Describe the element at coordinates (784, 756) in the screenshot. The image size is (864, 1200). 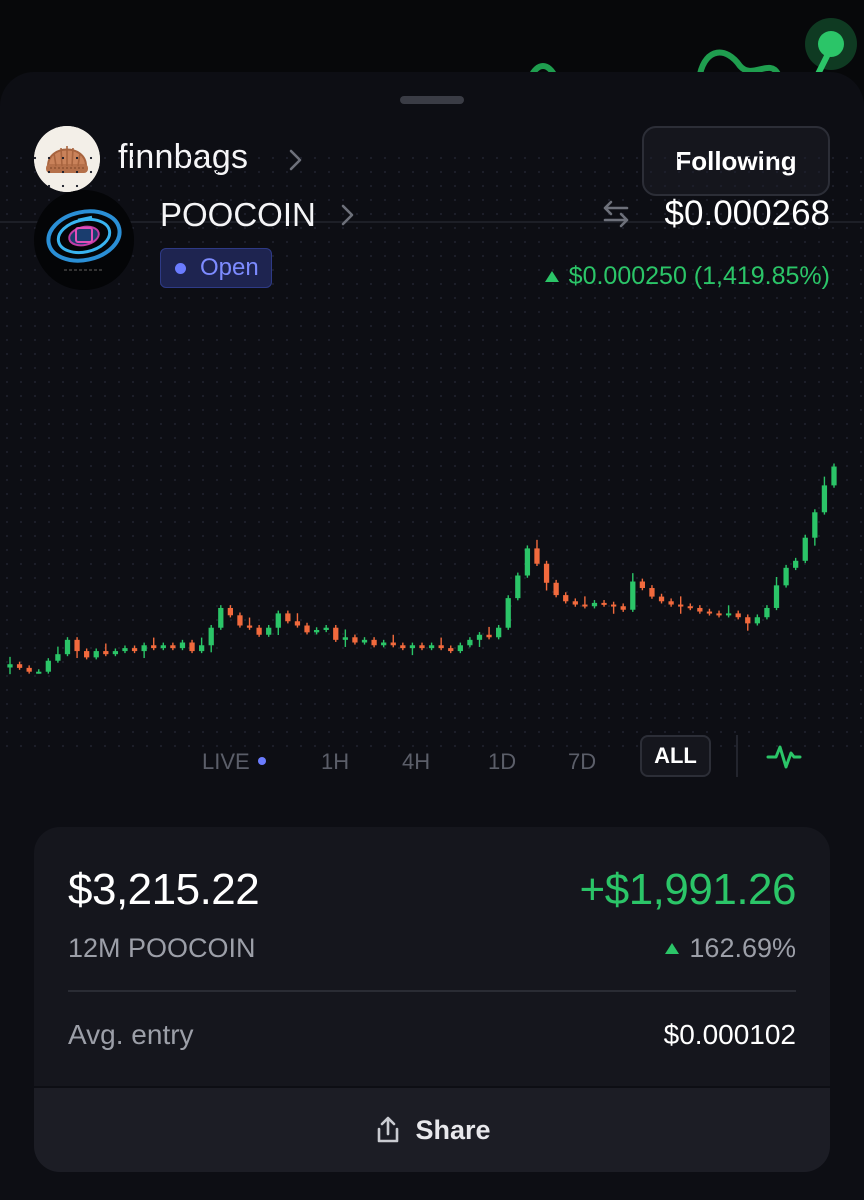
I see `chart-type-toggle-icon` at that location.